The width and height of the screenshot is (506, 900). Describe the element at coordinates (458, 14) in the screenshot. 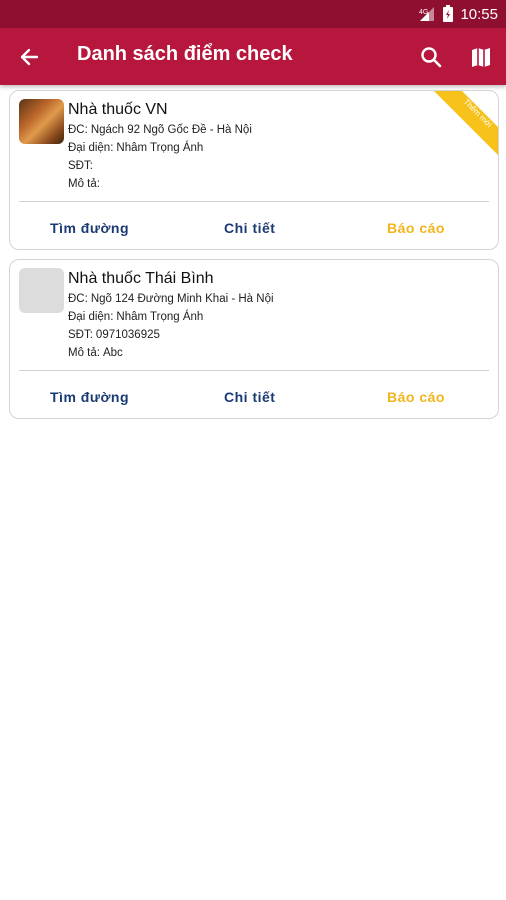

I see `status-icons: 4G 10:55` at that location.